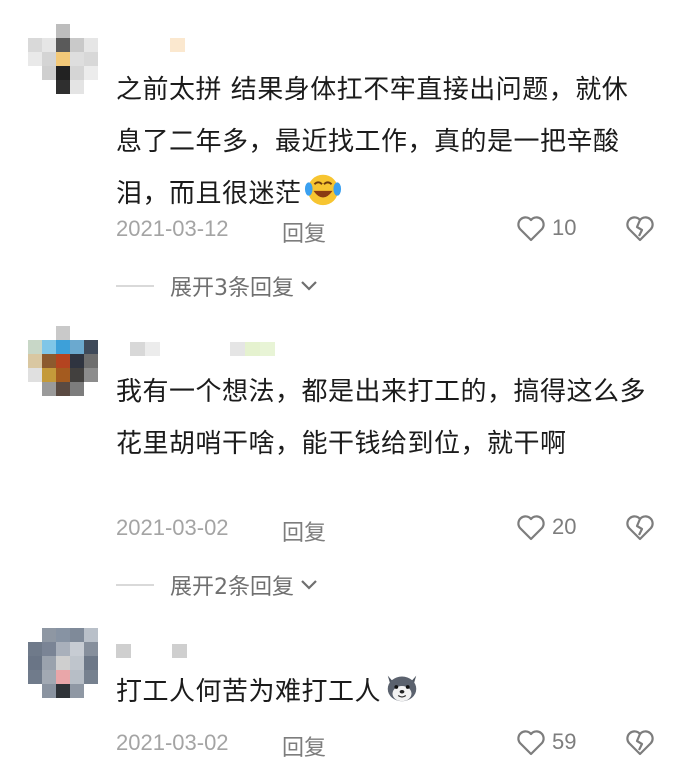 The image size is (690, 781). What do you see at coordinates (546, 527) in the screenshot?
I see `like-button: 20` at bounding box center [546, 527].